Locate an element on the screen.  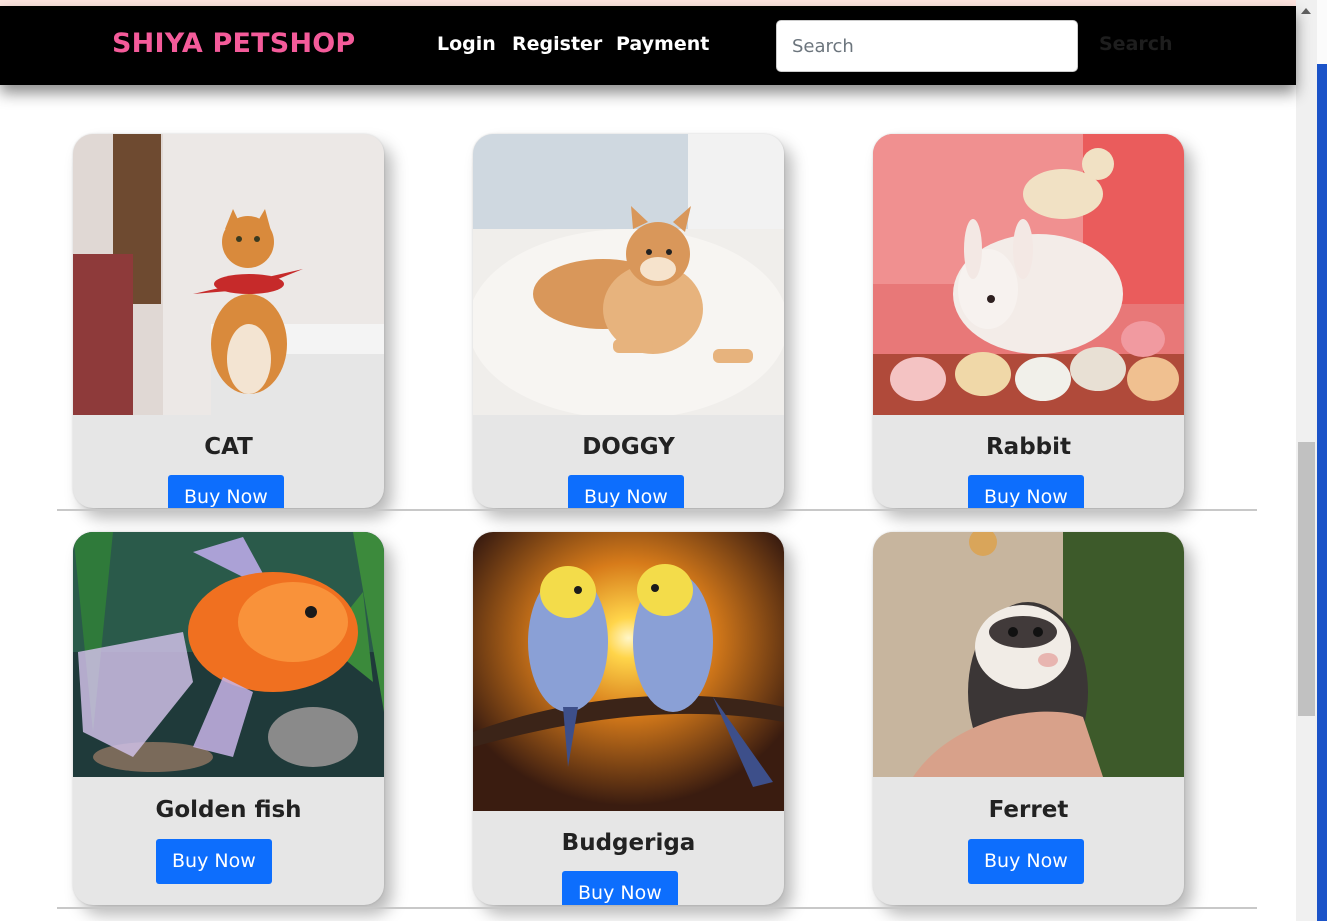
window-edge is located at coordinates (1322, 460).